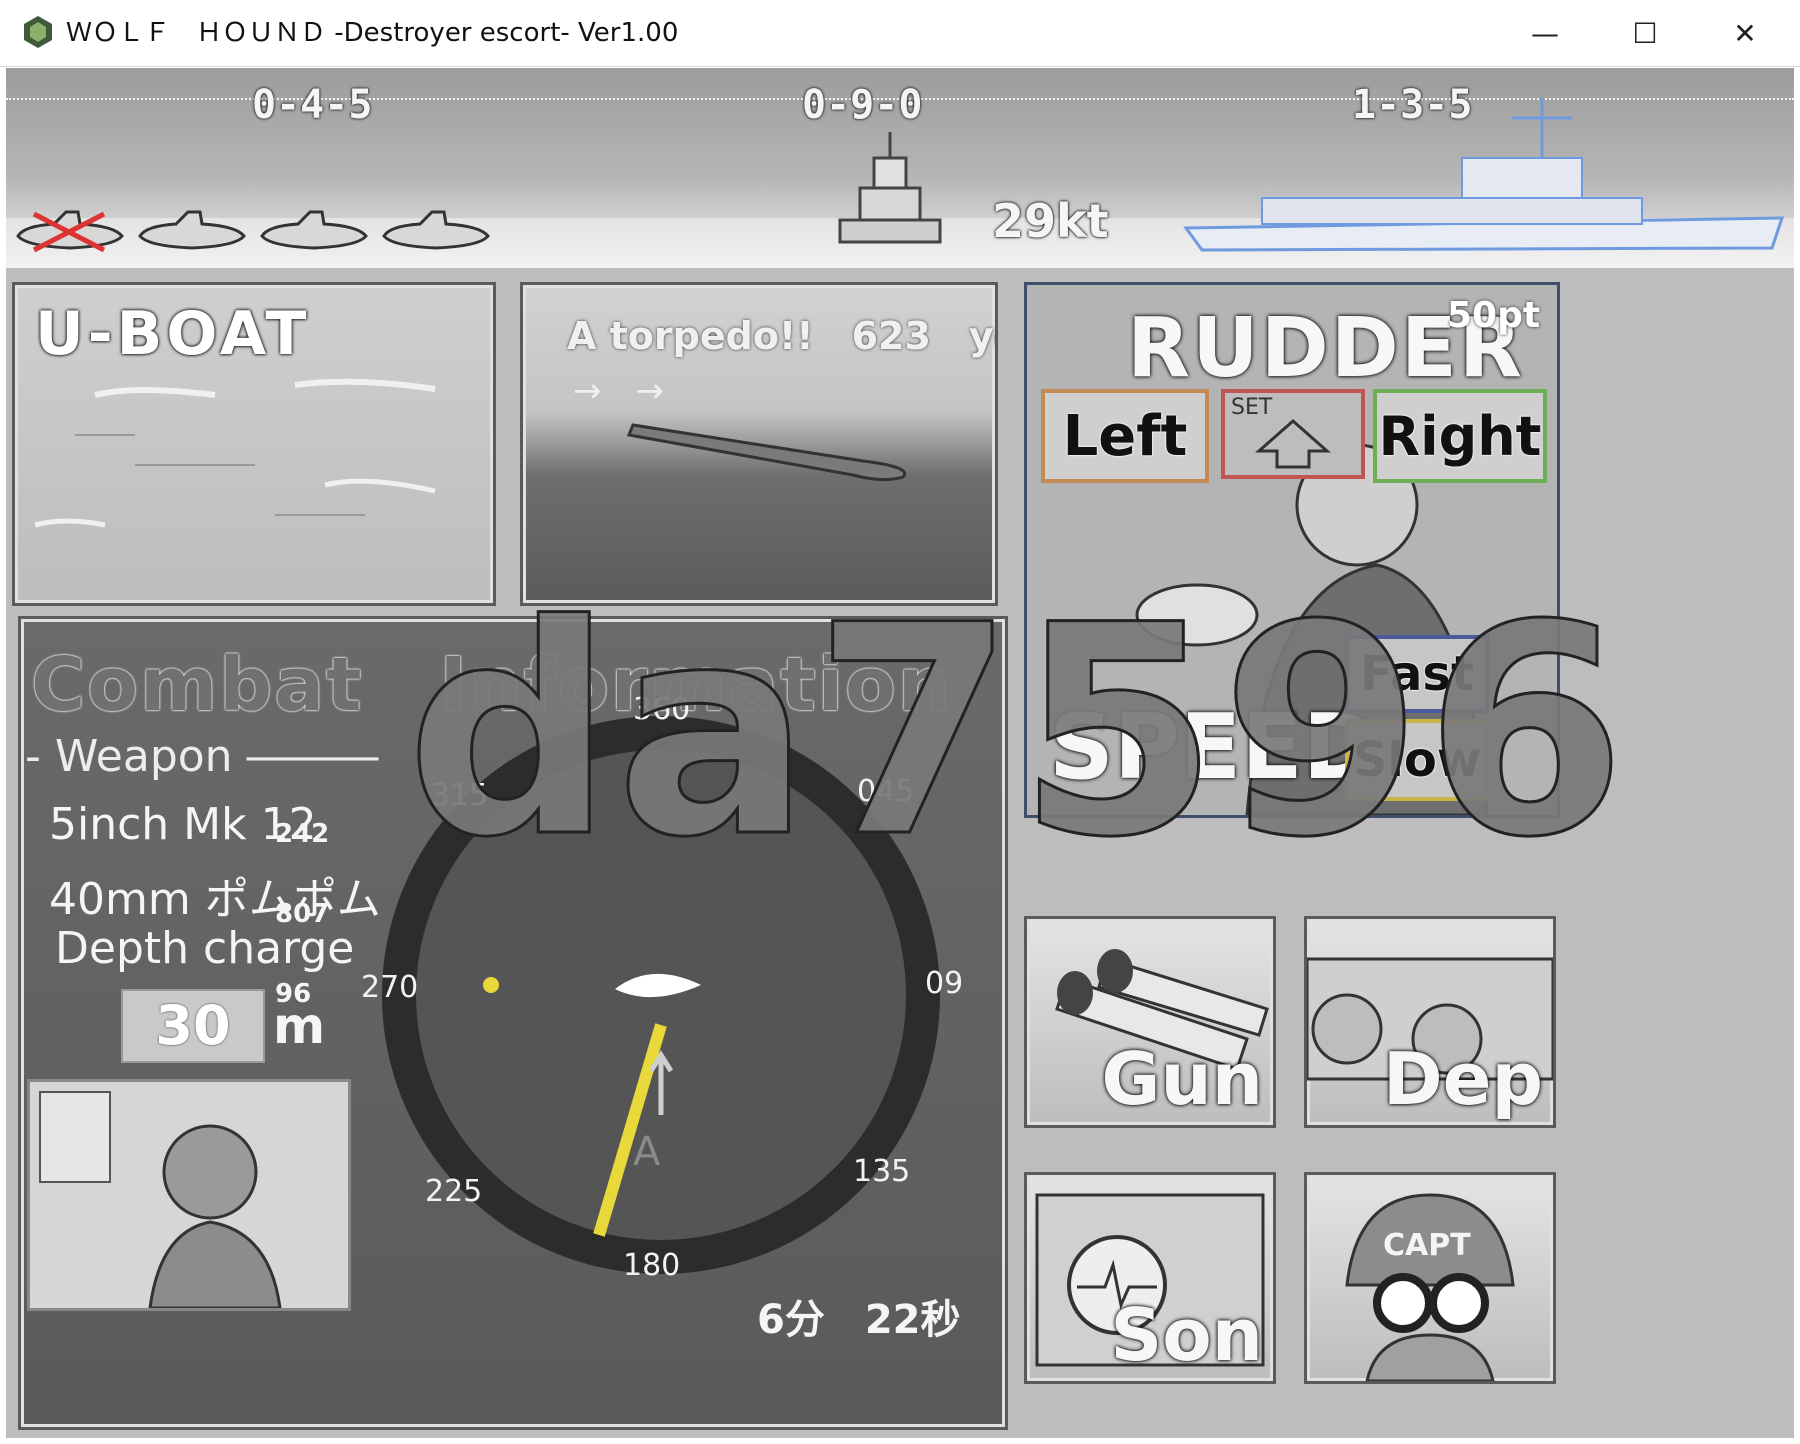  What do you see at coordinates (1745, 33) in the screenshot?
I see `close-button: ✕` at bounding box center [1745, 33].